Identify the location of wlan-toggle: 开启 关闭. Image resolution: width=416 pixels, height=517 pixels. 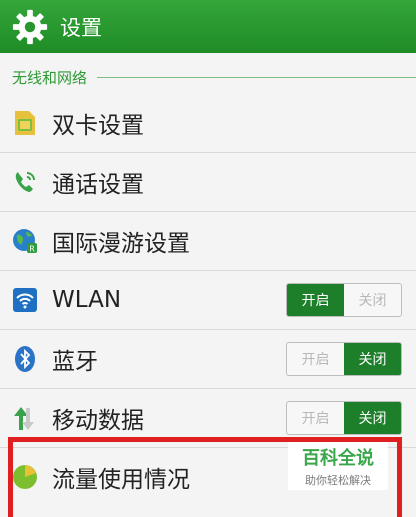
(344, 300).